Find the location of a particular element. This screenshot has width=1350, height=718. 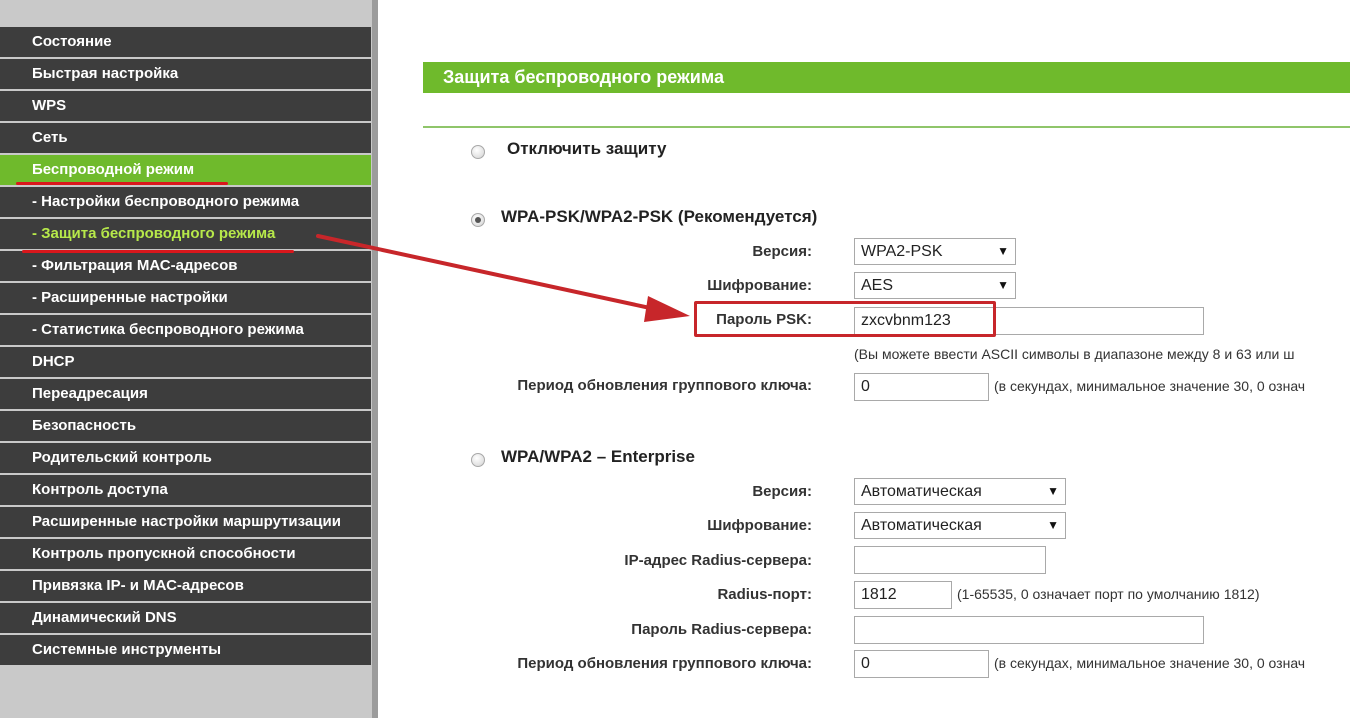

enterprise-group-key-input: 0 is located at coordinates (921, 664).